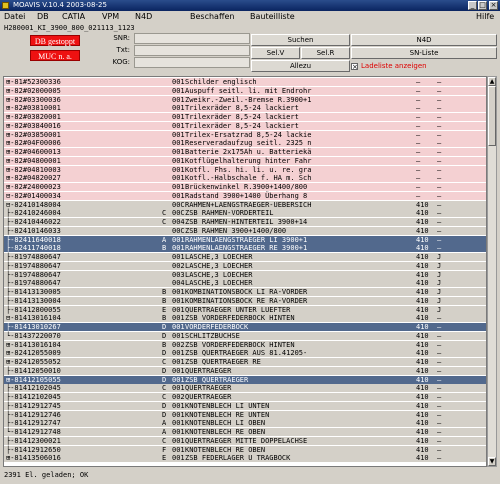  Describe the element at coordinates (472, 5) in the screenshot. I see `minimize-button: _` at that location.